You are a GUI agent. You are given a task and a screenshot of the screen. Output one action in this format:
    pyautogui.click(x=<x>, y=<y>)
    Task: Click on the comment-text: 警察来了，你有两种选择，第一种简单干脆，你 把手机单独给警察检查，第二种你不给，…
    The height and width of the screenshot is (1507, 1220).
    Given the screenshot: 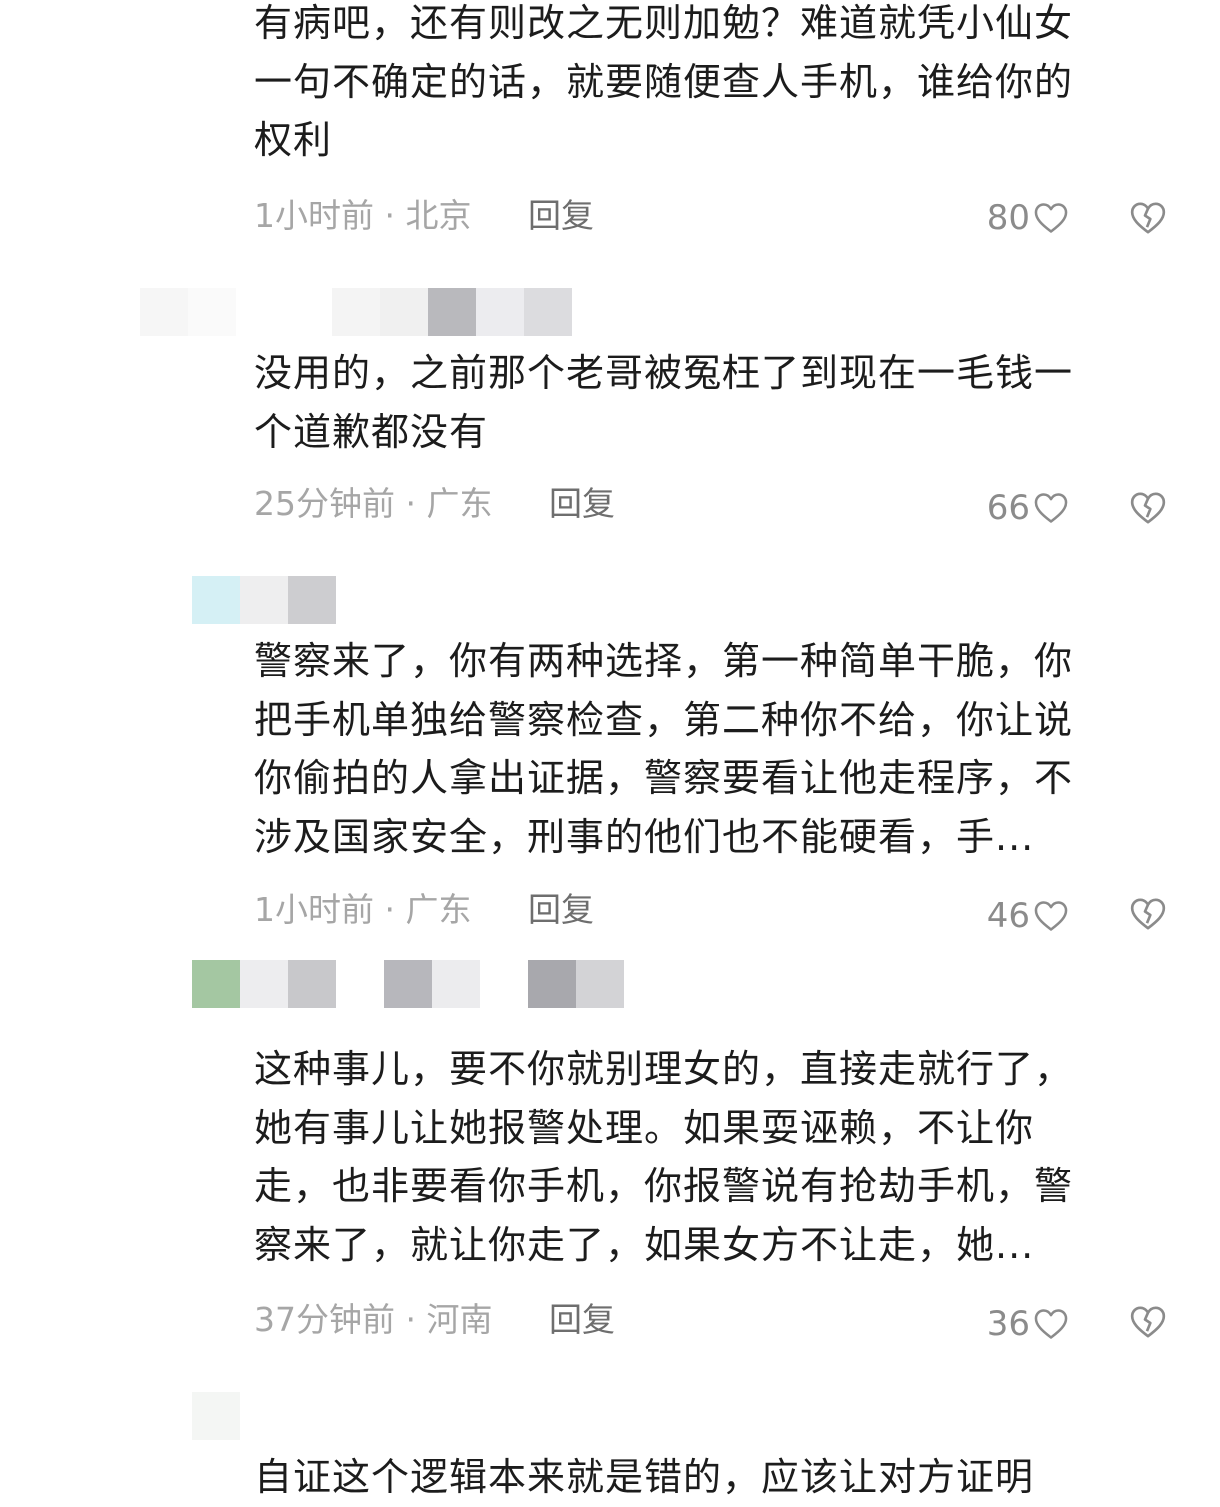 What is the action you would take?
    pyautogui.click(x=664, y=749)
    